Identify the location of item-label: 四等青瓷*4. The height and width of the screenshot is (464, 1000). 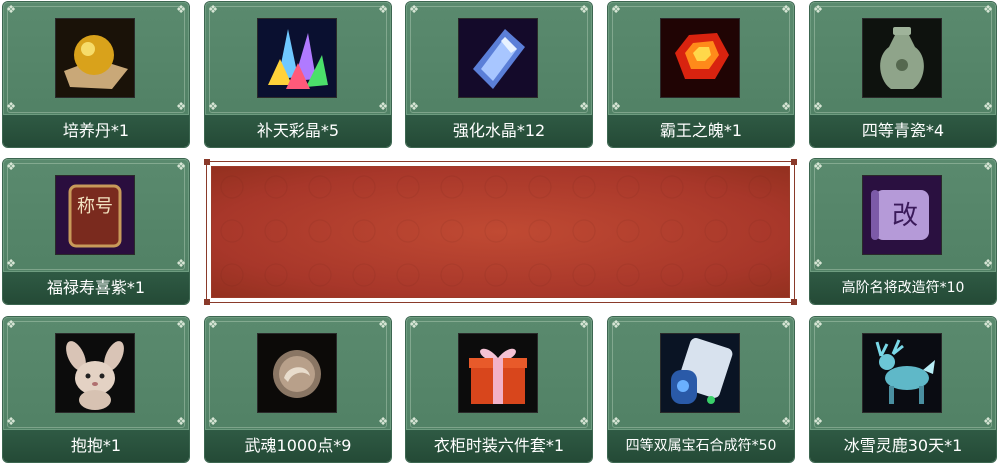
(903, 130).